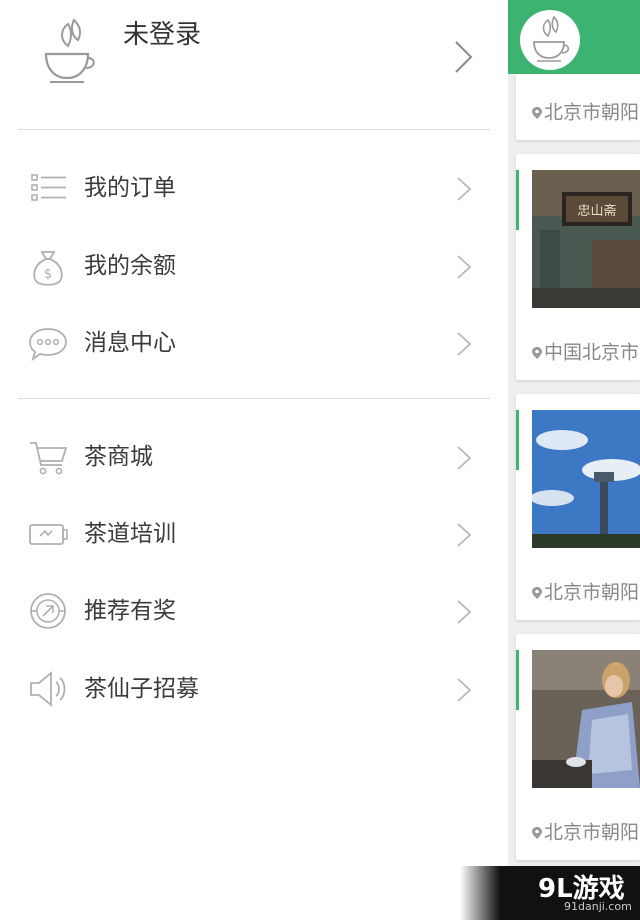 The height and width of the screenshot is (920, 640). I want to click on menu-label: 茶仙子招募, so click(141, 689).